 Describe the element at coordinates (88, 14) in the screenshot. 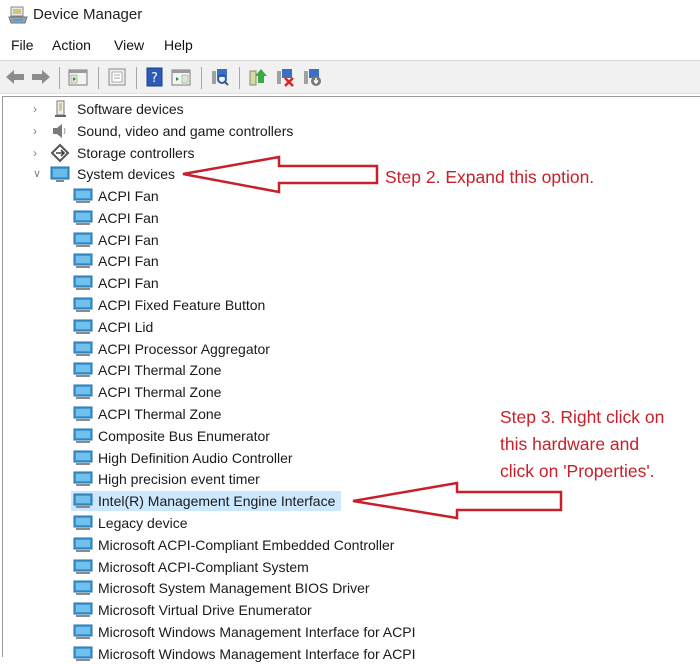

I see `window-title: Device Manager` at that location.